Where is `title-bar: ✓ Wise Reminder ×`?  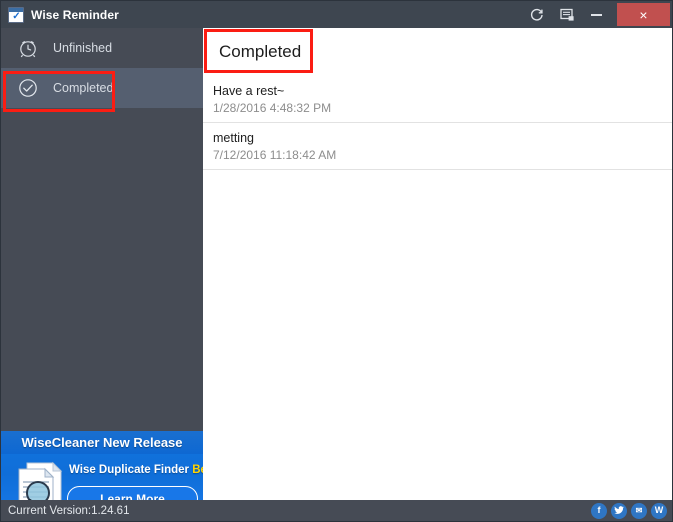 title-bar: ✓ Wise Reminder × is located at coordinates (336, 14).